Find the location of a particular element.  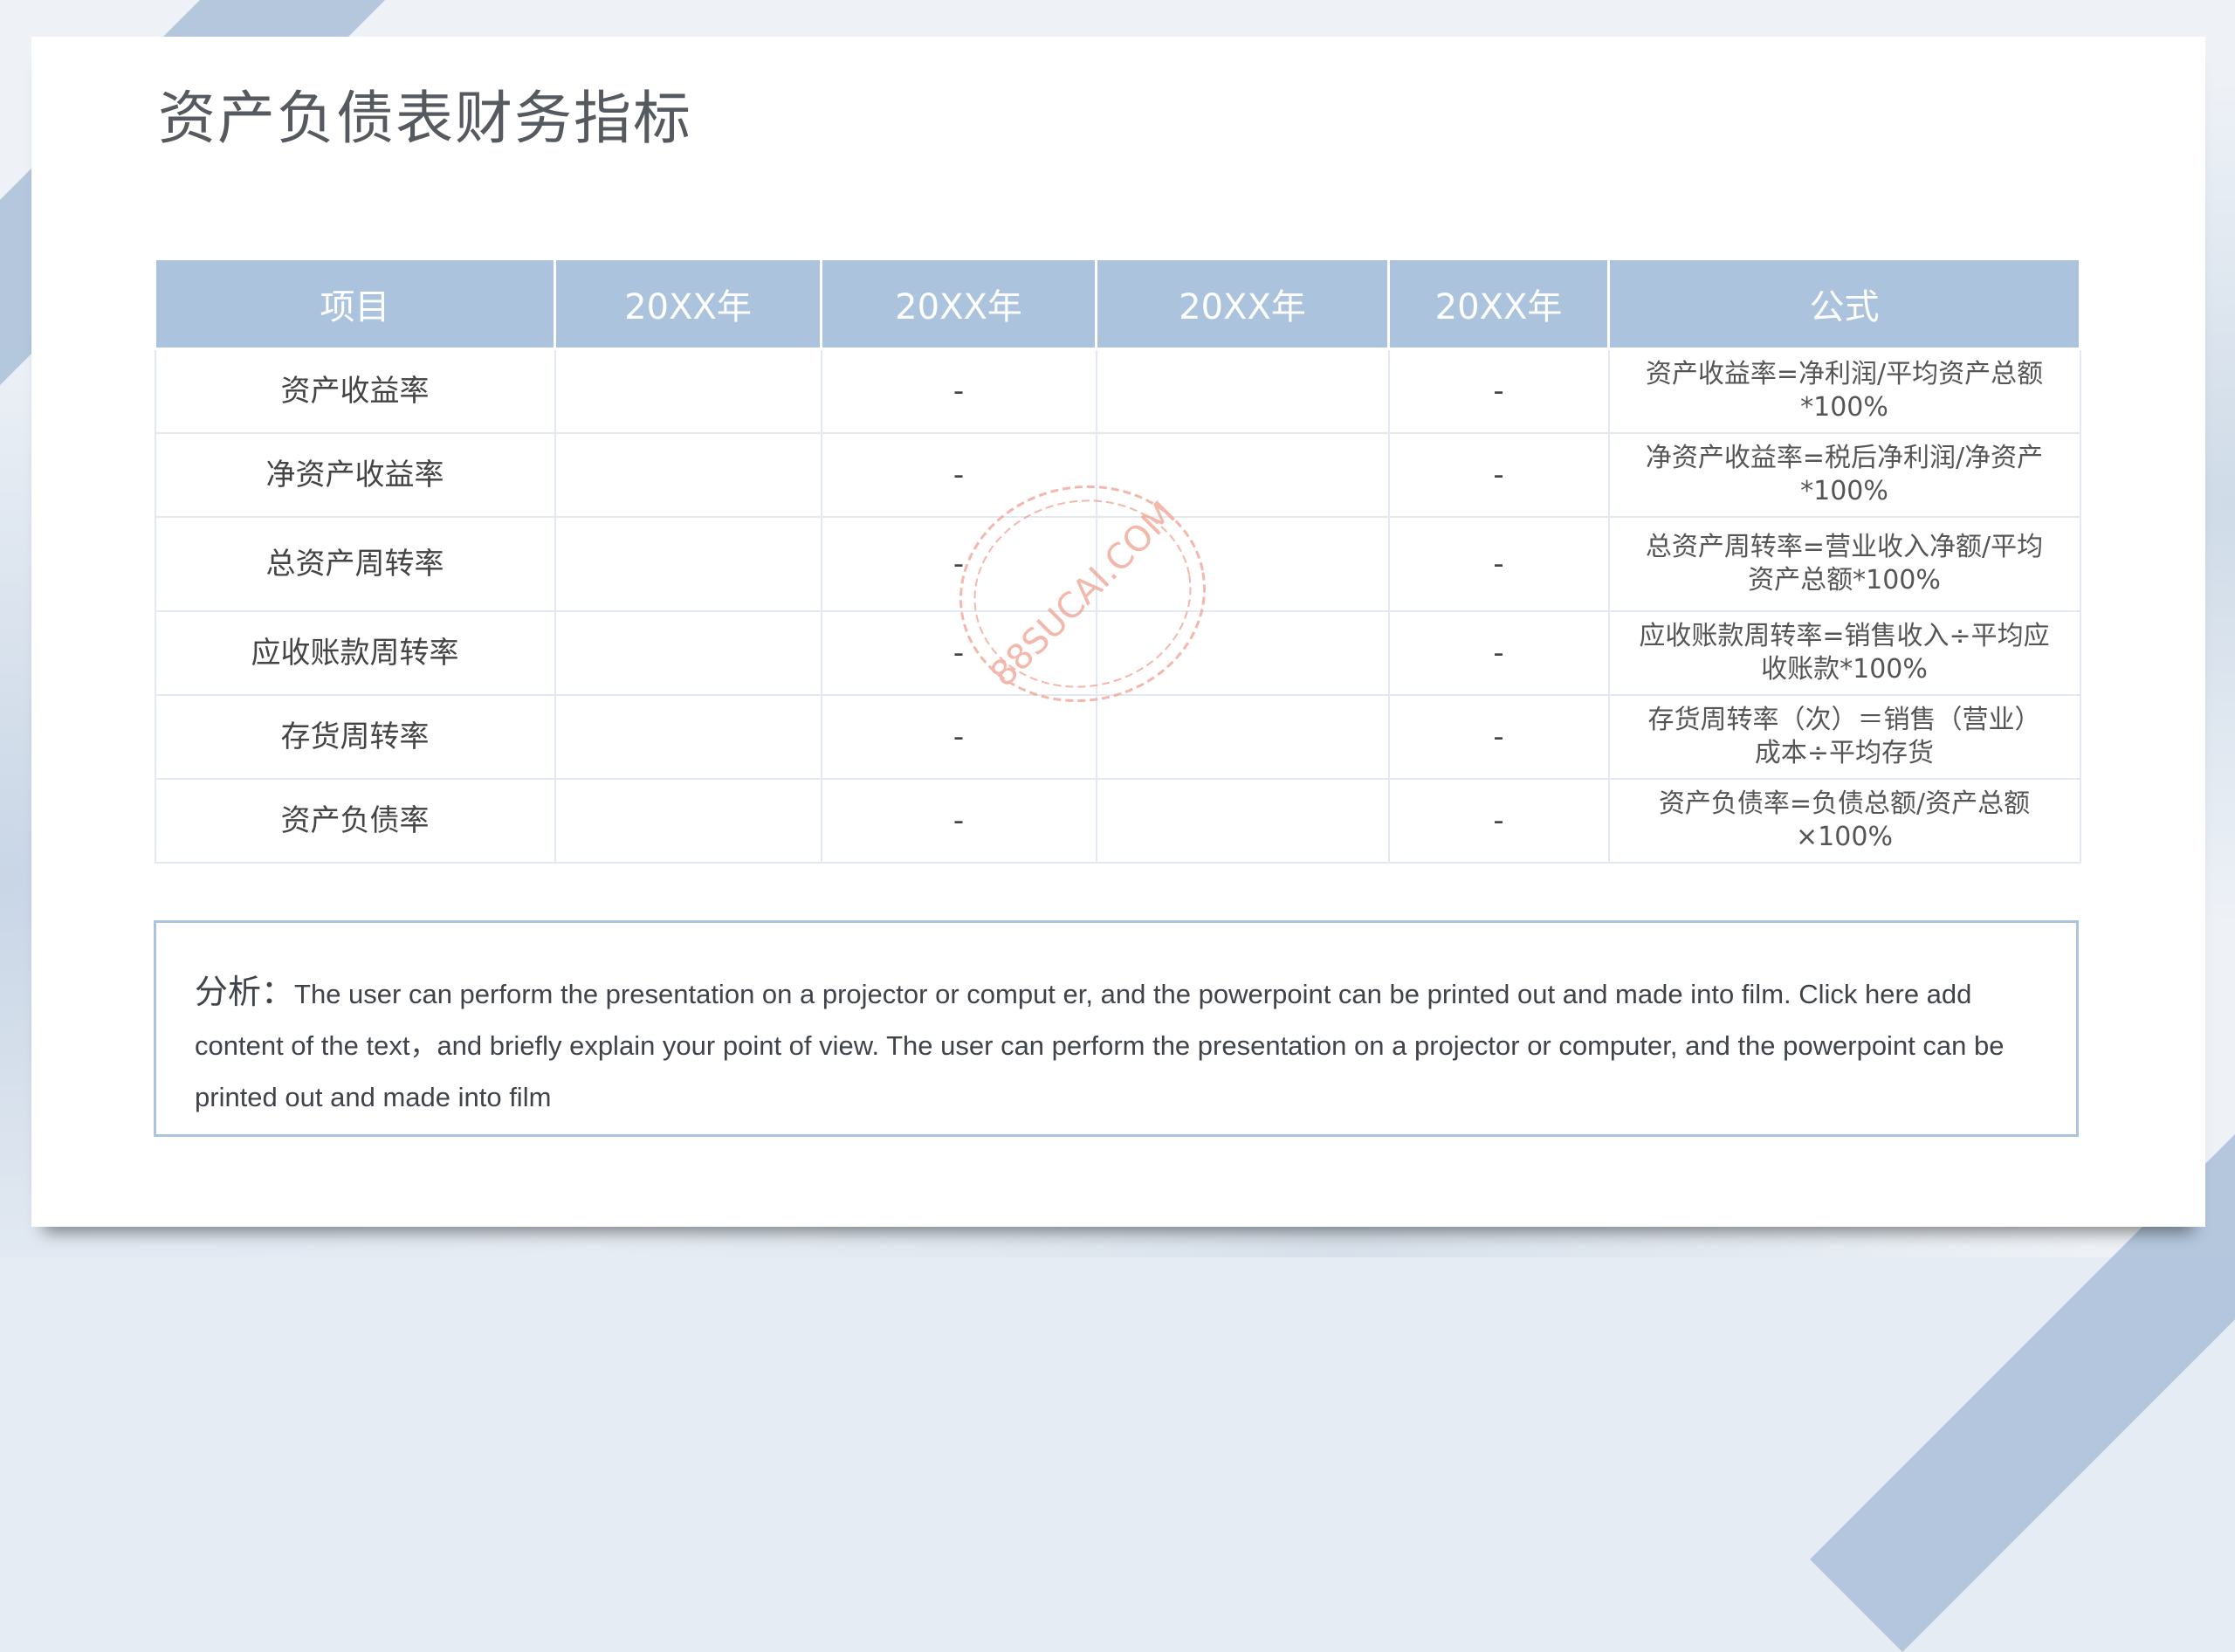

cell-item: 应收账款周转率 is located at coordinates (355, 653).